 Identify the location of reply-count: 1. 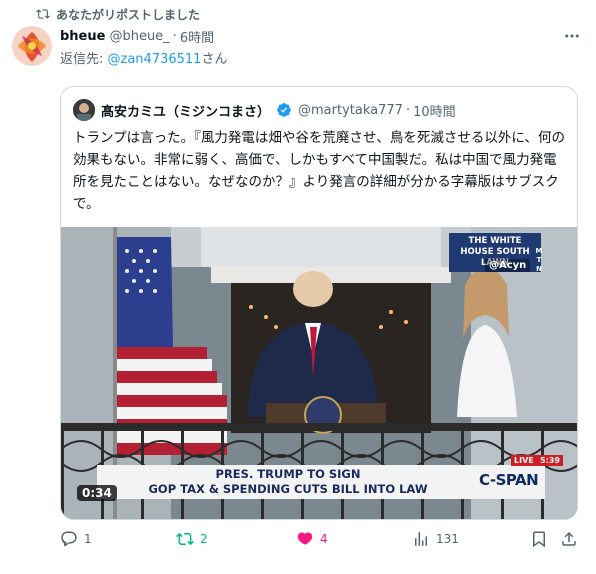
(88, 539).